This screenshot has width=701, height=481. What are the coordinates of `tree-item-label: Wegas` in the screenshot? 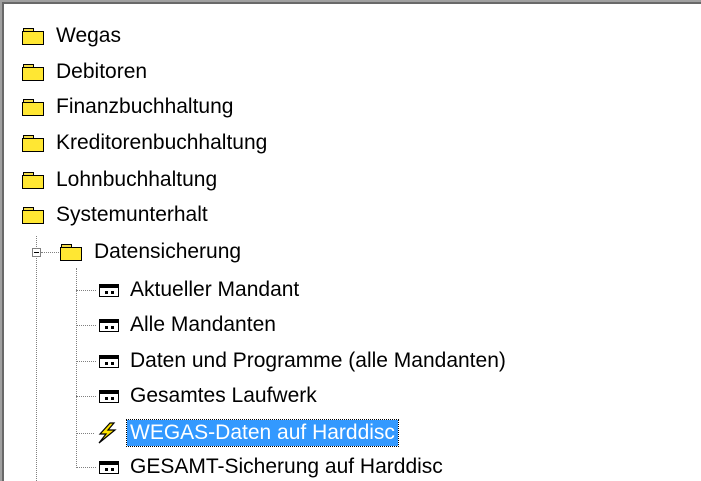 It's located at (88, 35).